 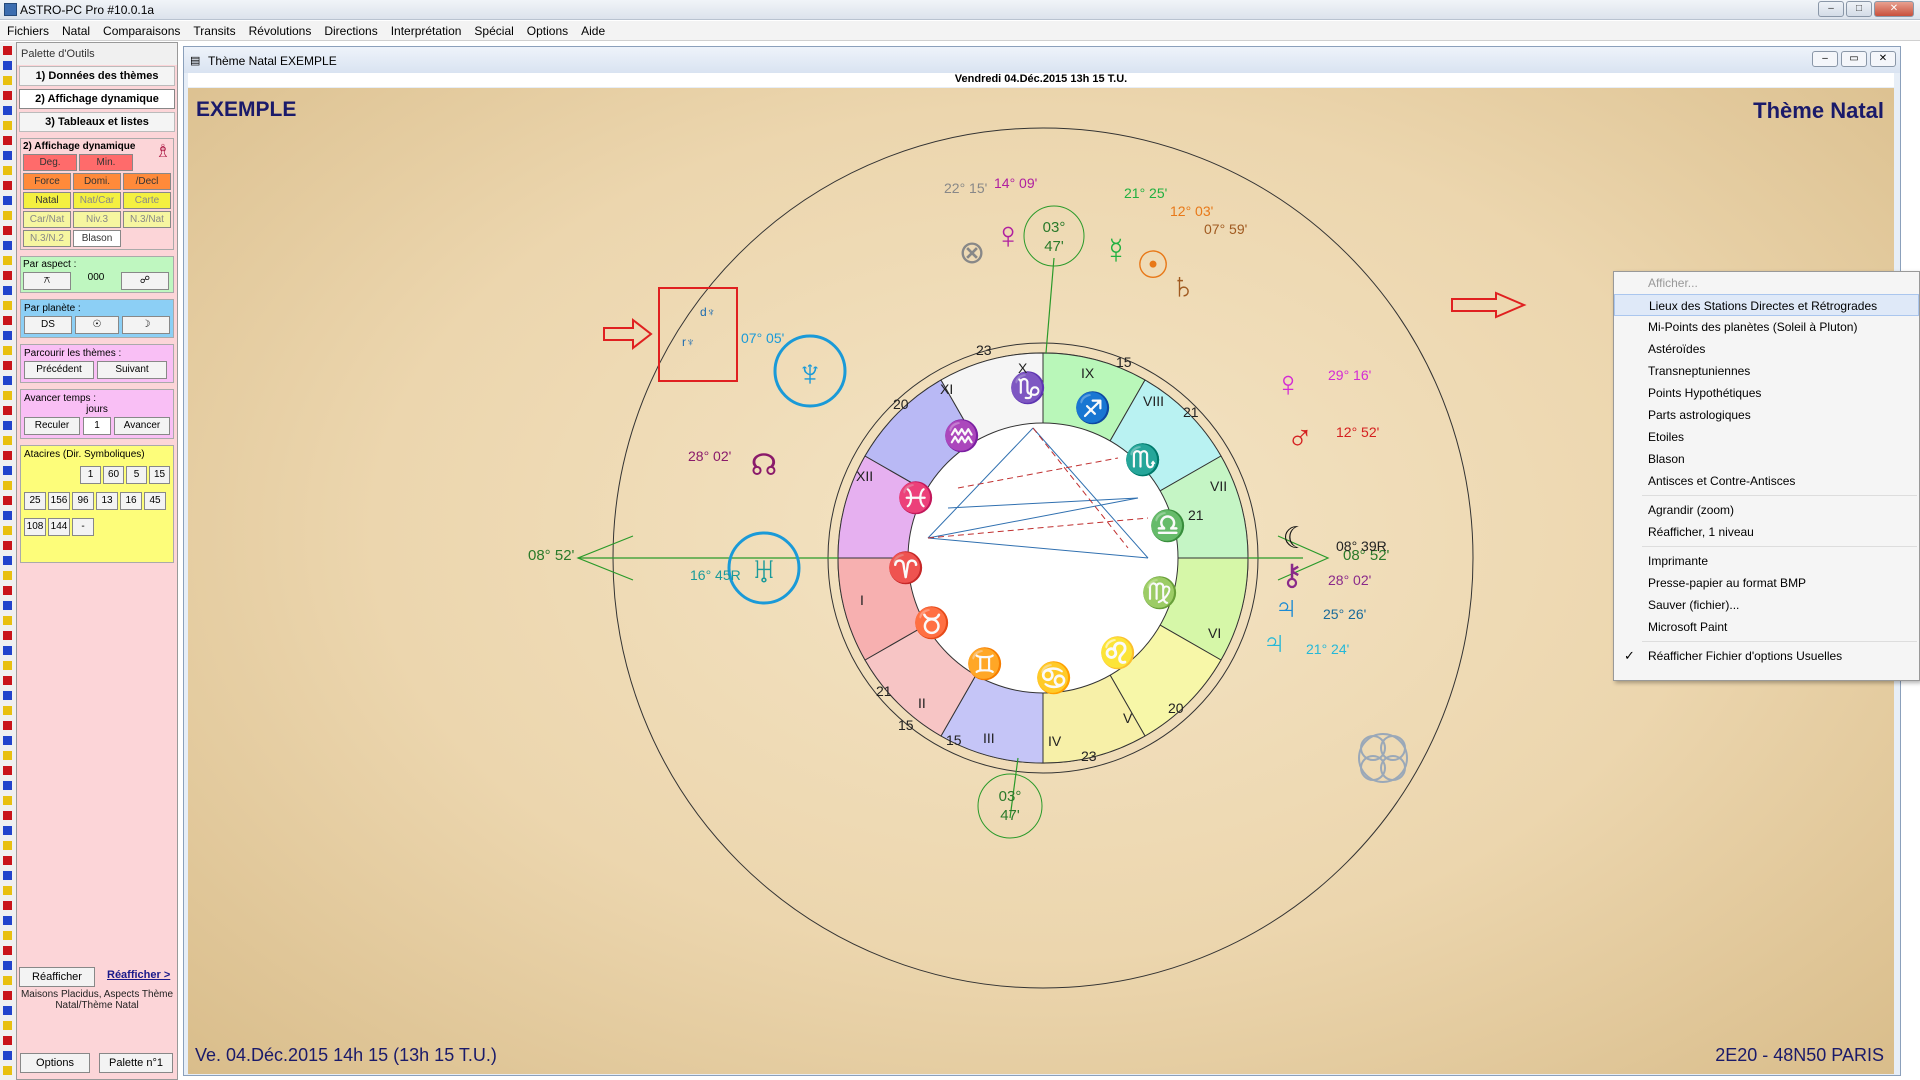 What do you see at coordinates (136, 1063) in the screenshot?
I see `palette-number-button: Palette n°1` at bounding box center [136, 1063].